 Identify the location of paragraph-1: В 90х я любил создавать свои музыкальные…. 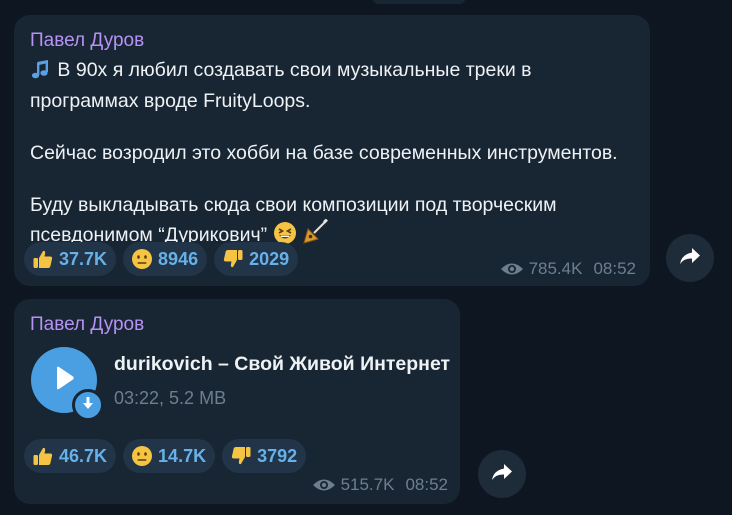
(281, 85).